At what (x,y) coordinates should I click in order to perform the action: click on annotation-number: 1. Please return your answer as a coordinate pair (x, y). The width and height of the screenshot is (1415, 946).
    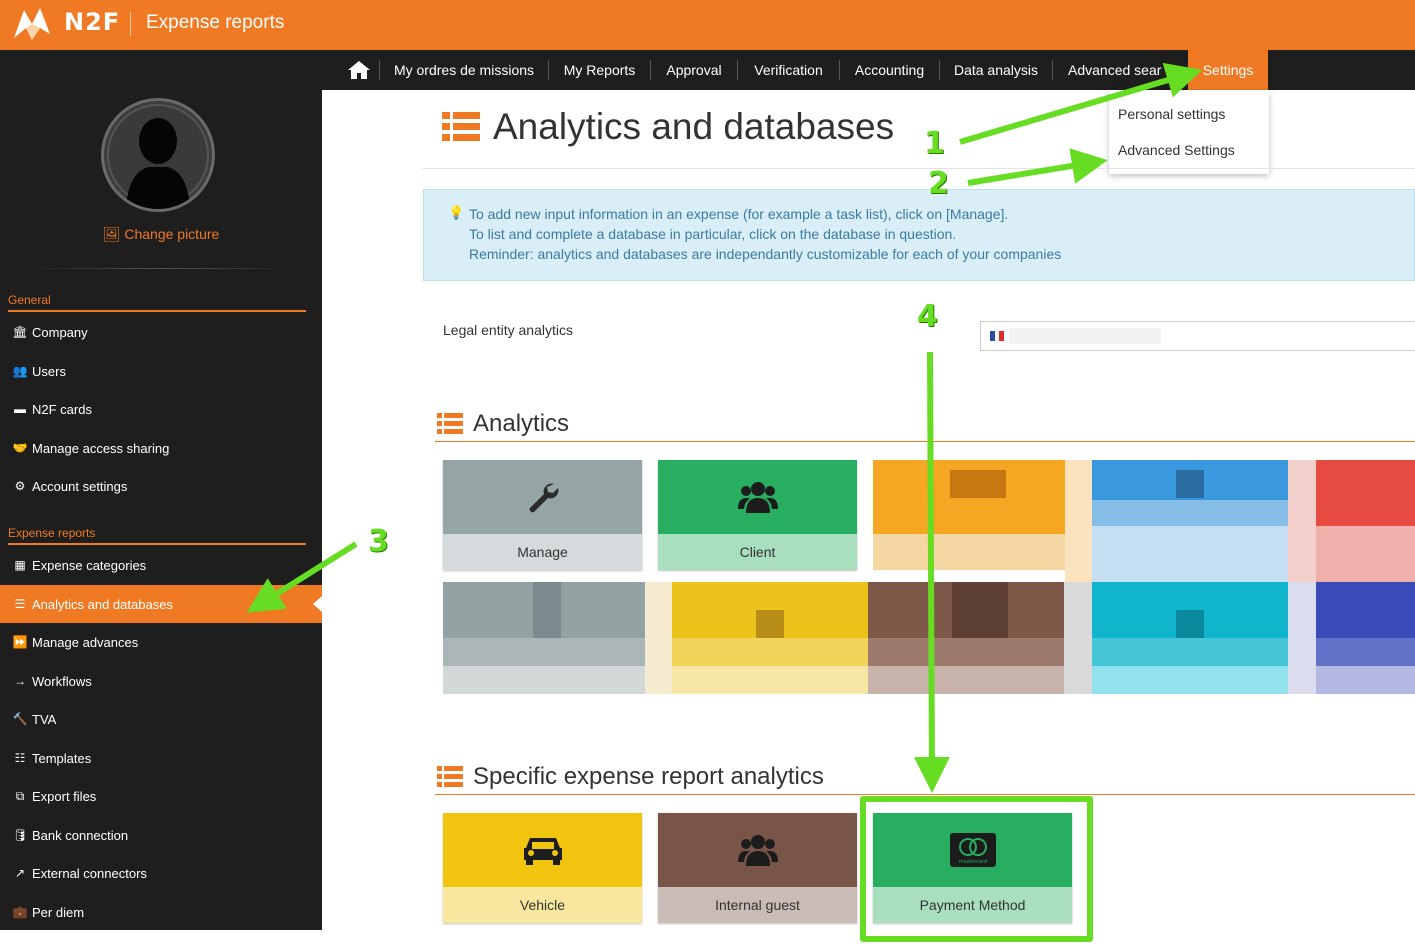
    Looking at the image, I should click on (934, 143).